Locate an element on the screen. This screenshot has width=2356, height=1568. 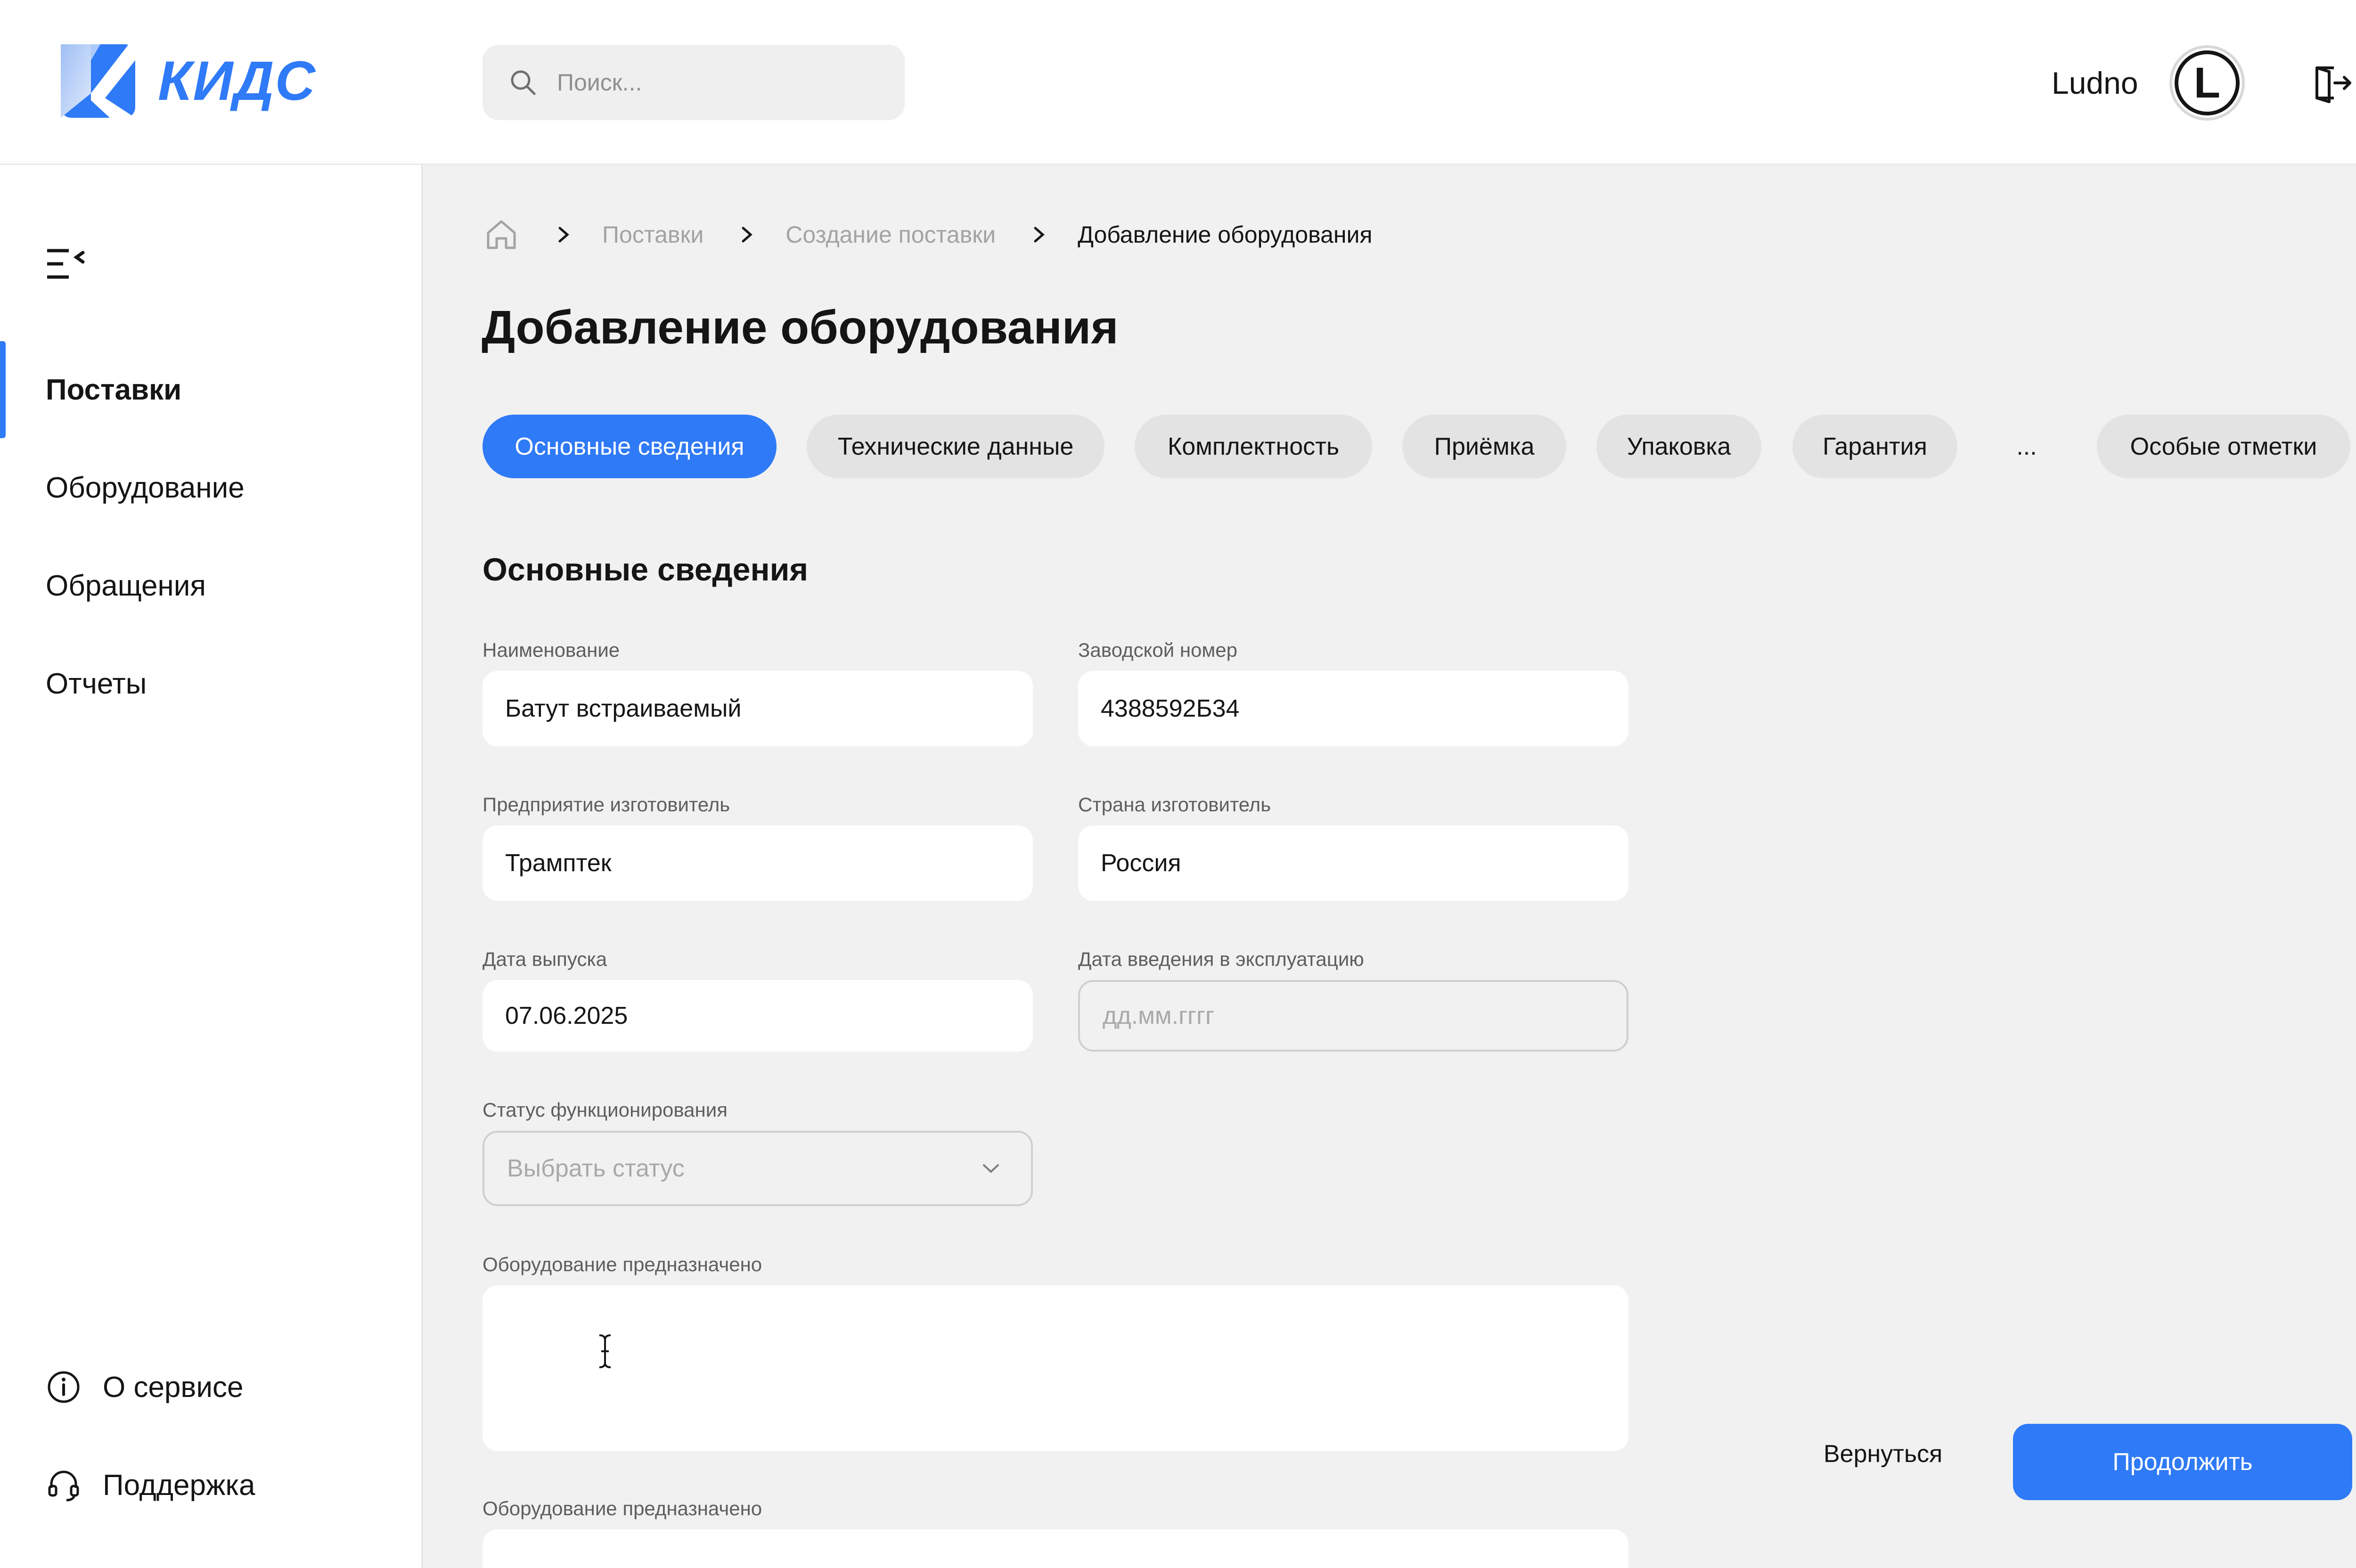
country-label: Страна изготовитель is located at coordinates (1174, 804).